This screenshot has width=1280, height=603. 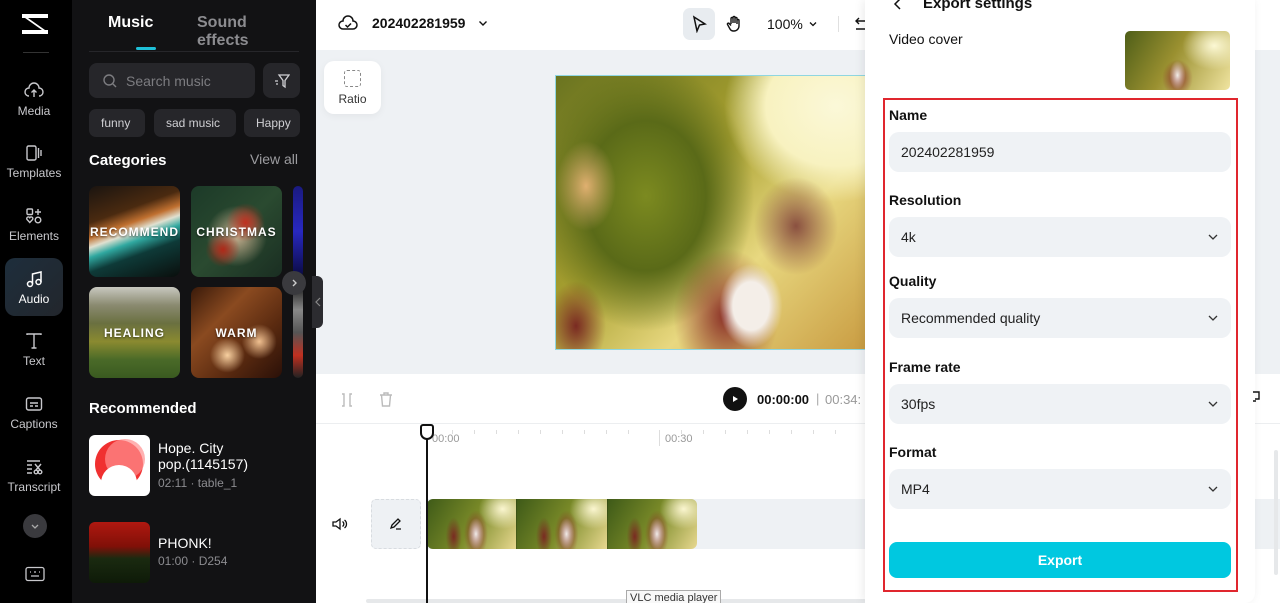 What do you see at coordinates (34, 403) in the screenshot?
I see `captions-icon` at bounding box center [34, 403].